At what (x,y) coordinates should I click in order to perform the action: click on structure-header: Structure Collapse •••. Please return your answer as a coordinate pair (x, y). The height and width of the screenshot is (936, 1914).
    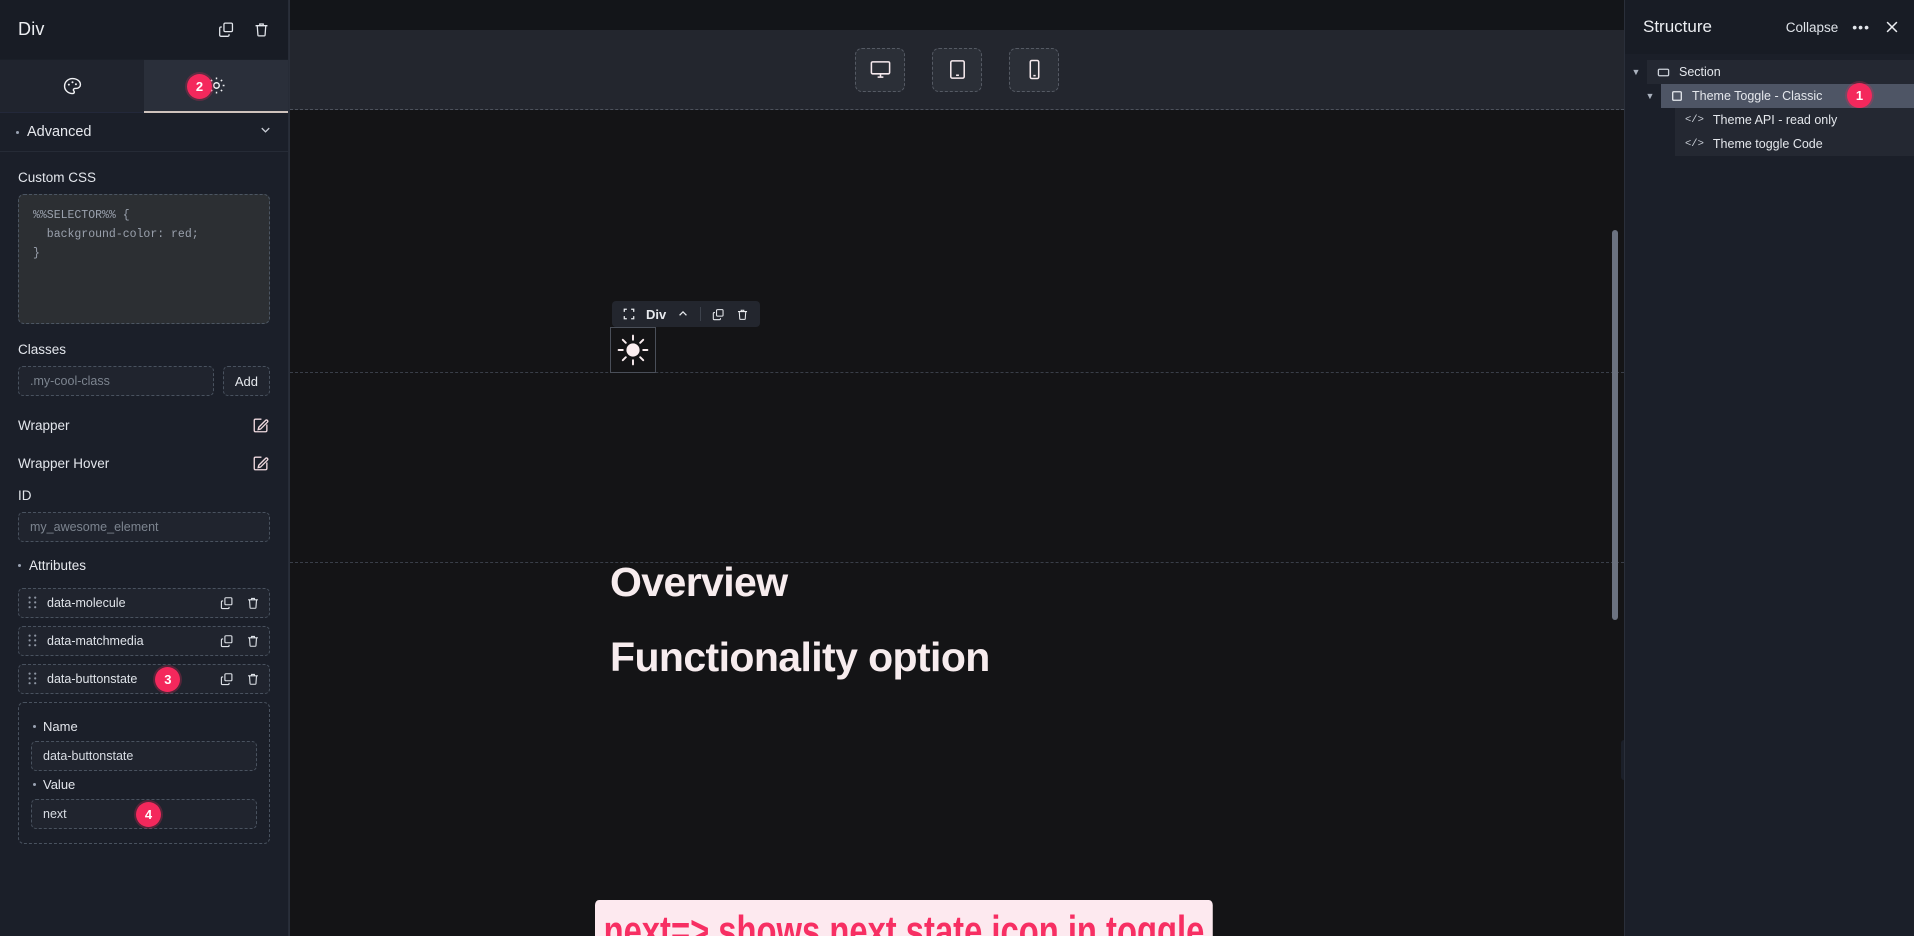
    Looking at the image, I should click on (1769, 27).